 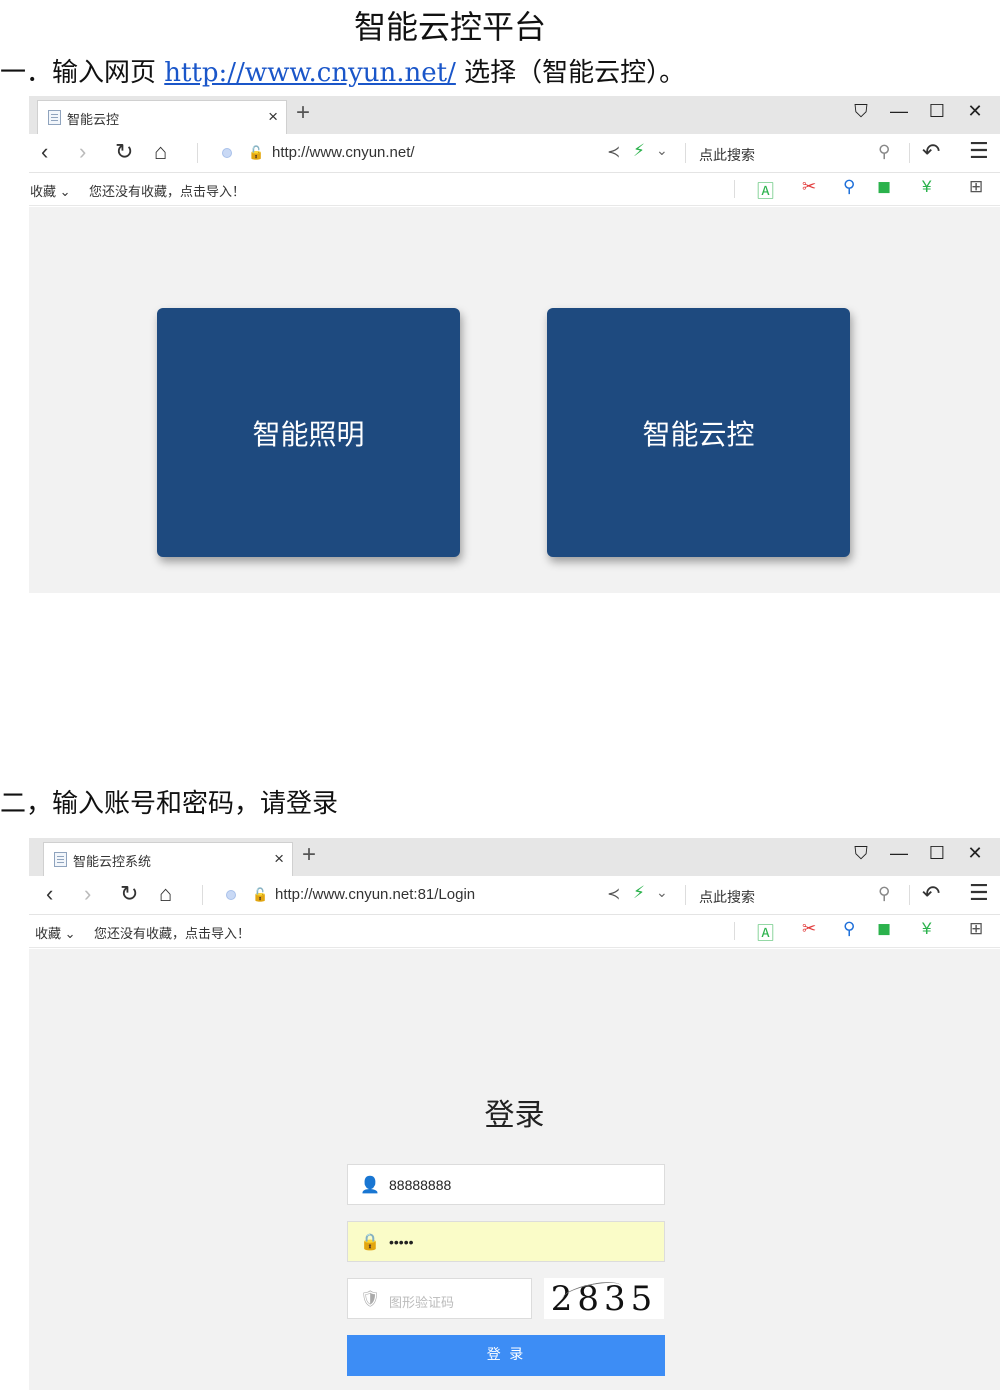 What do you see at coordinates (82, 73) in the screenshot?
I see `step-one-prefix: 一．输入网页` at bounding box center [82, 73].